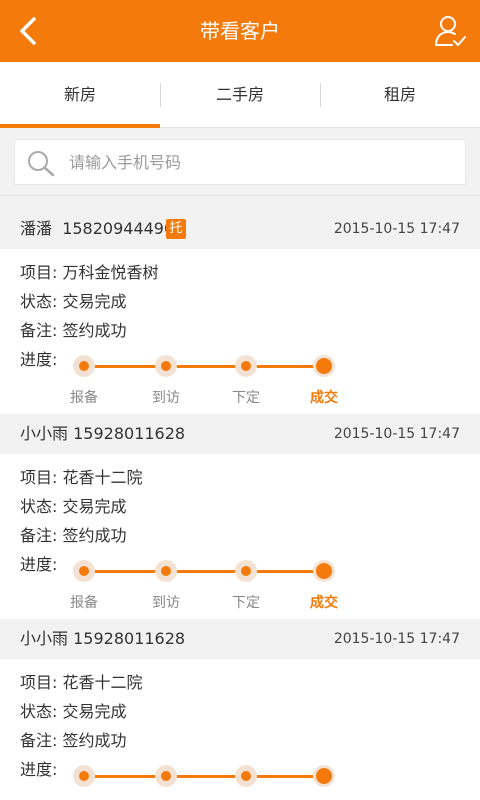 This screenshot has height=800, width=480. What do you see at coordinates (118, 228) in the screenshot?
I see `customer-phone: 15820944490` at bounding box center [118, 228].